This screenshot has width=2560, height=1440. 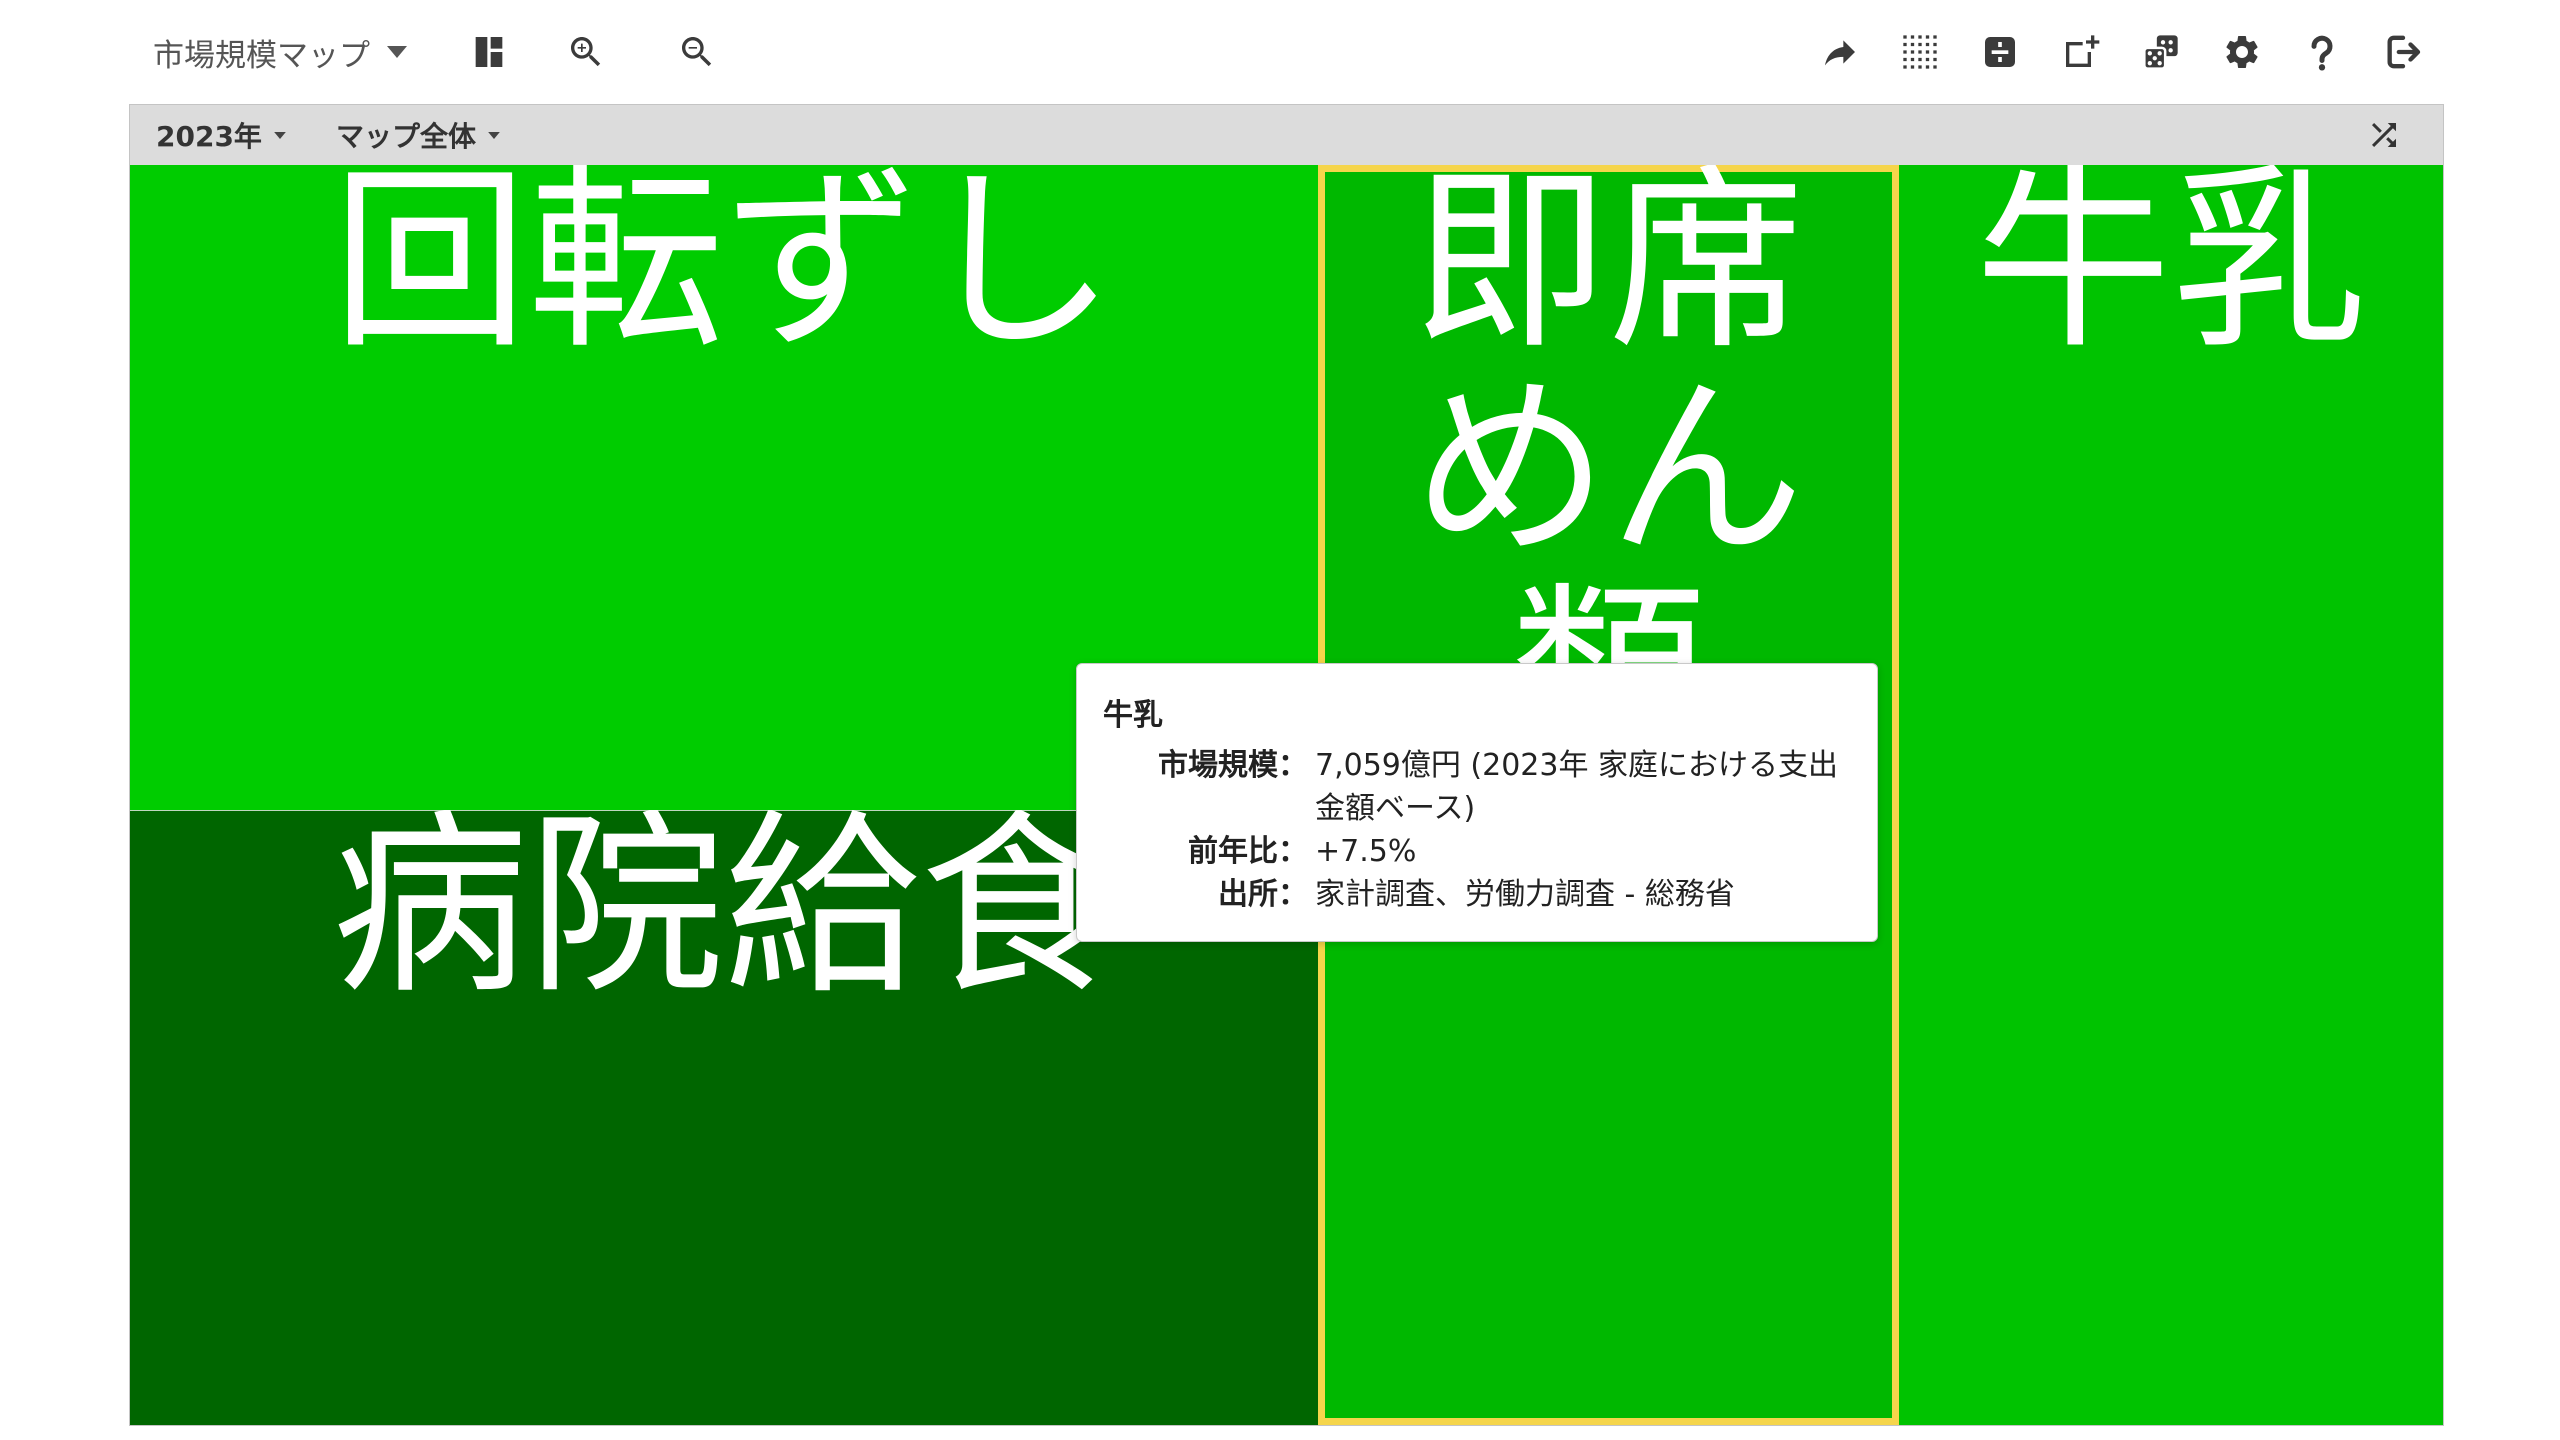 What do you see at coordinates (1133, 715) in the screenshot?
I see `tooltip-title: 牛乳` at bounding box center [1133, 715].